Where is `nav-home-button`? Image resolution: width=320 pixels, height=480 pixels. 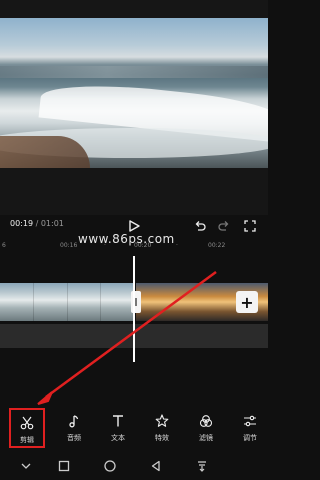
nav-home-button is located at coordinates (110, 466).